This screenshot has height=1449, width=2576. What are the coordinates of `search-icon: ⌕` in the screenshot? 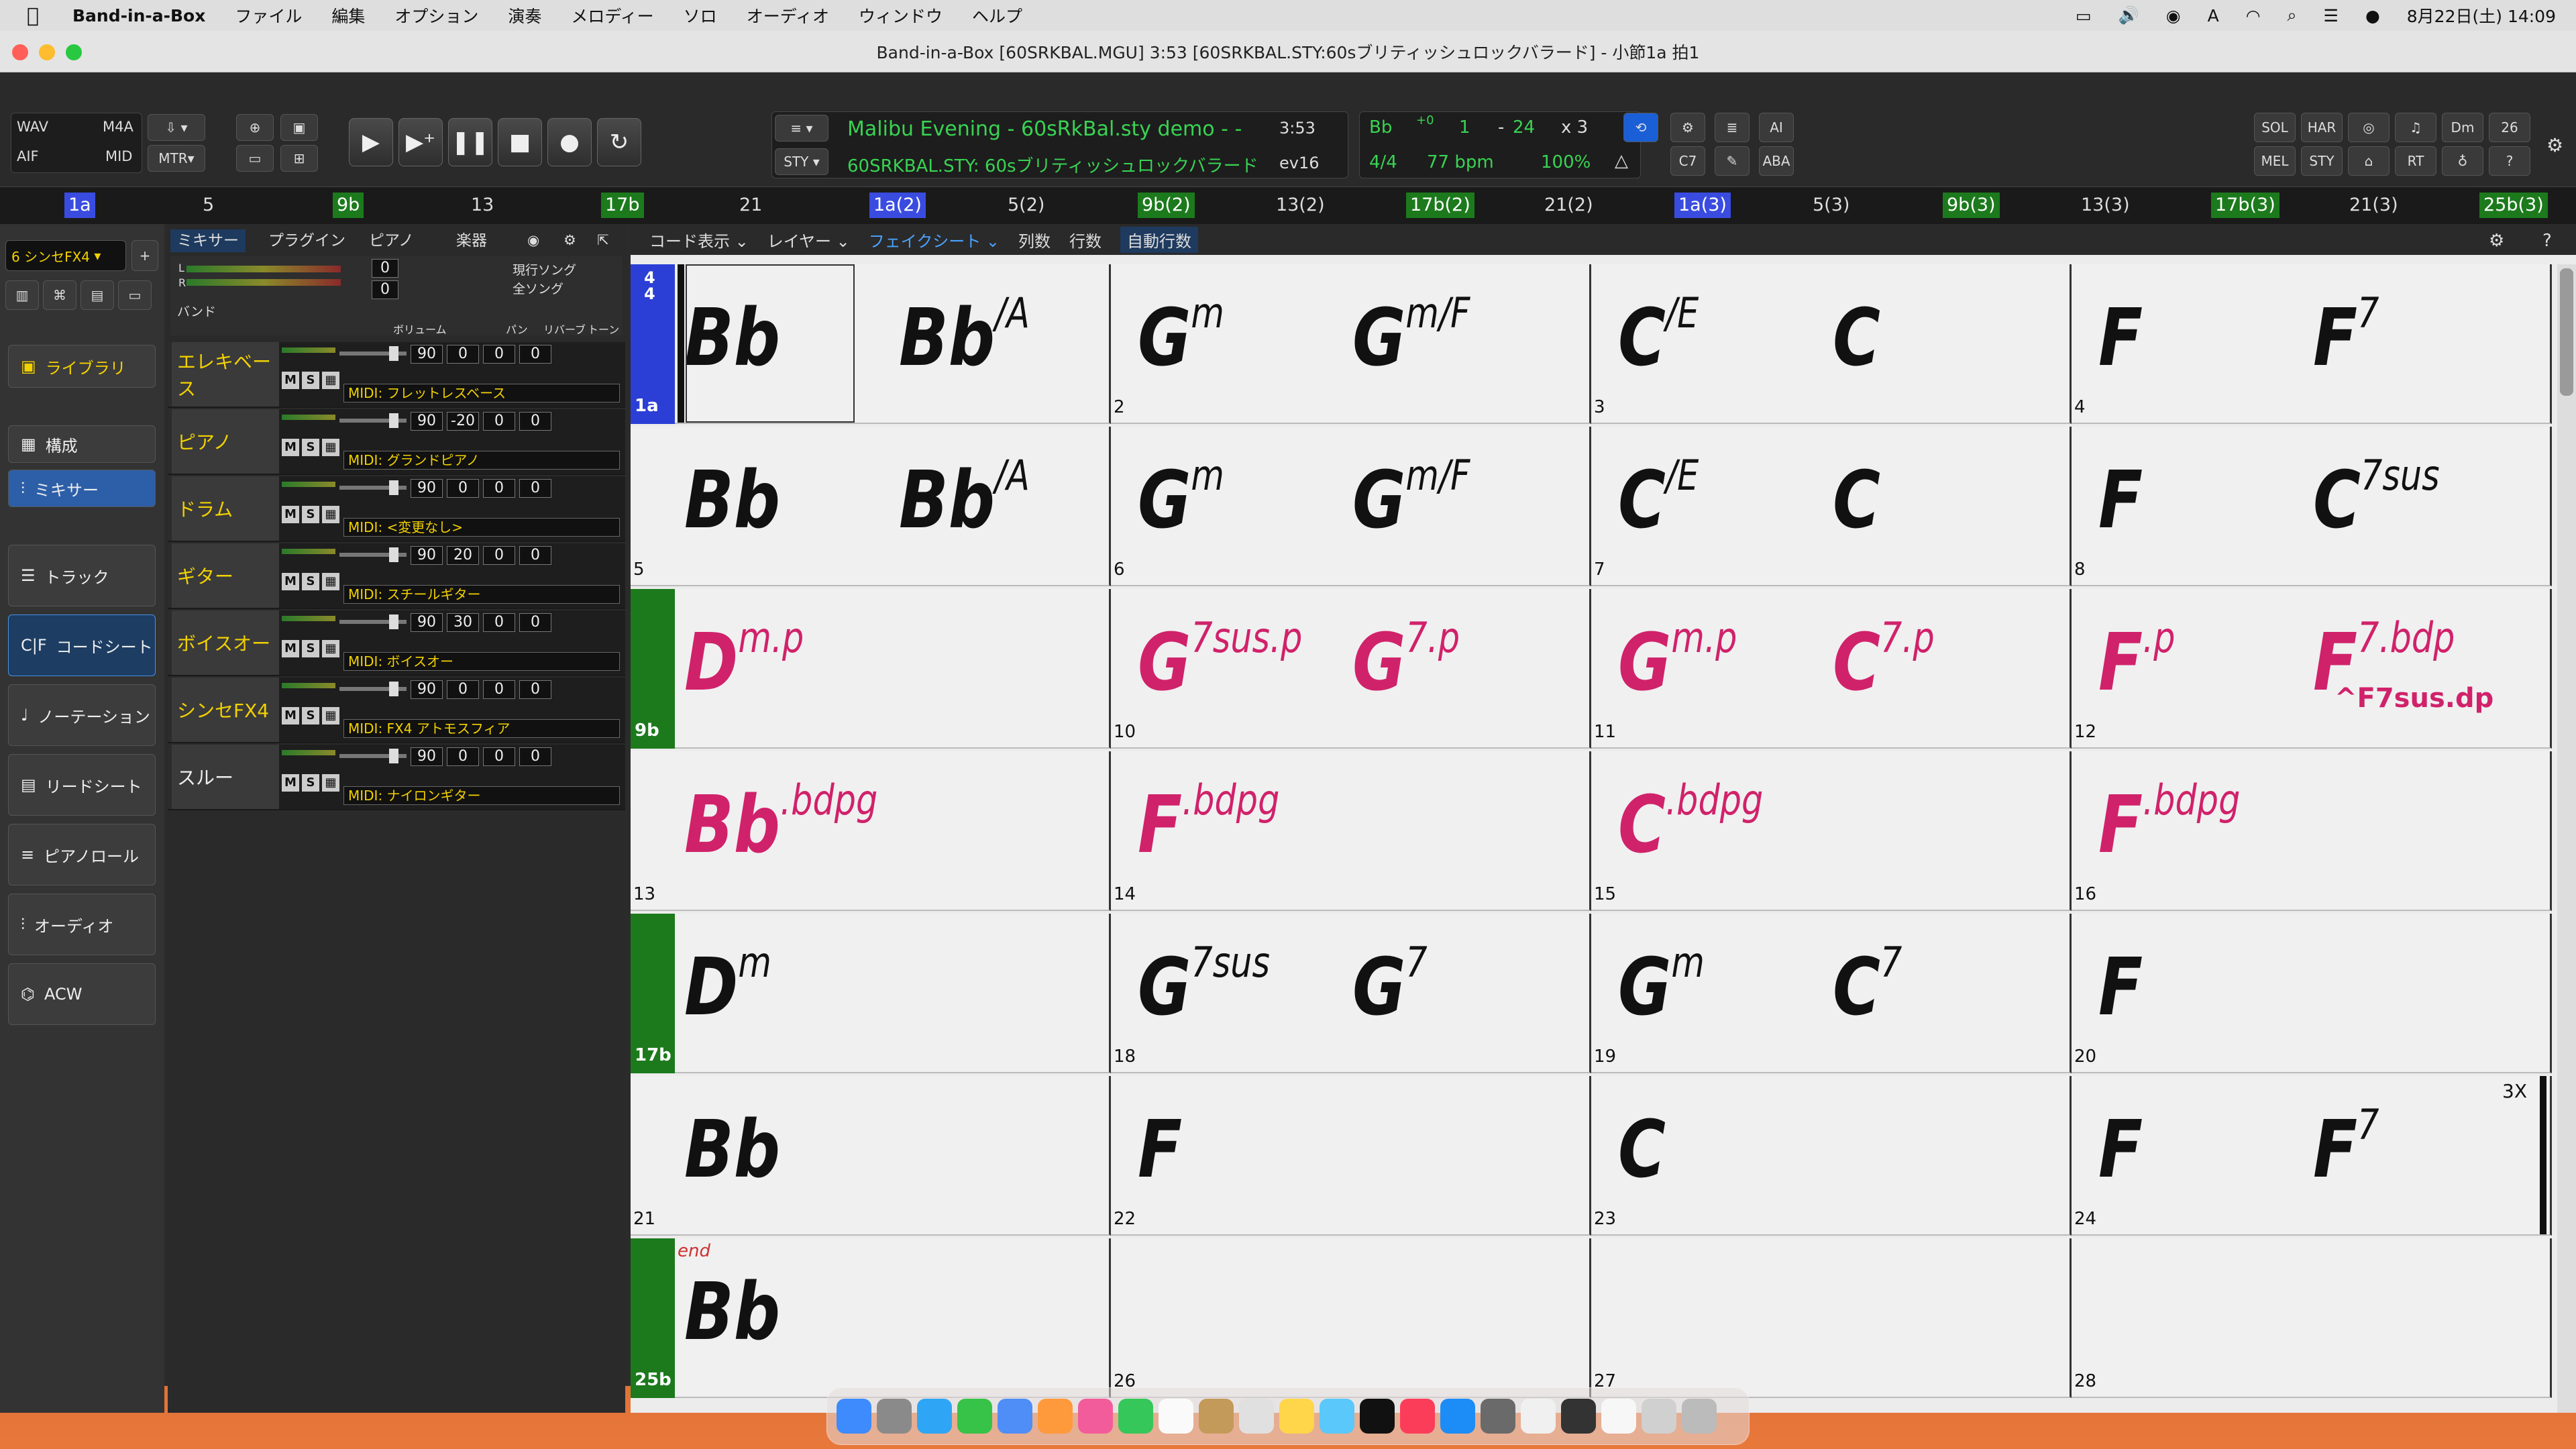 It's located at (2292, 15).